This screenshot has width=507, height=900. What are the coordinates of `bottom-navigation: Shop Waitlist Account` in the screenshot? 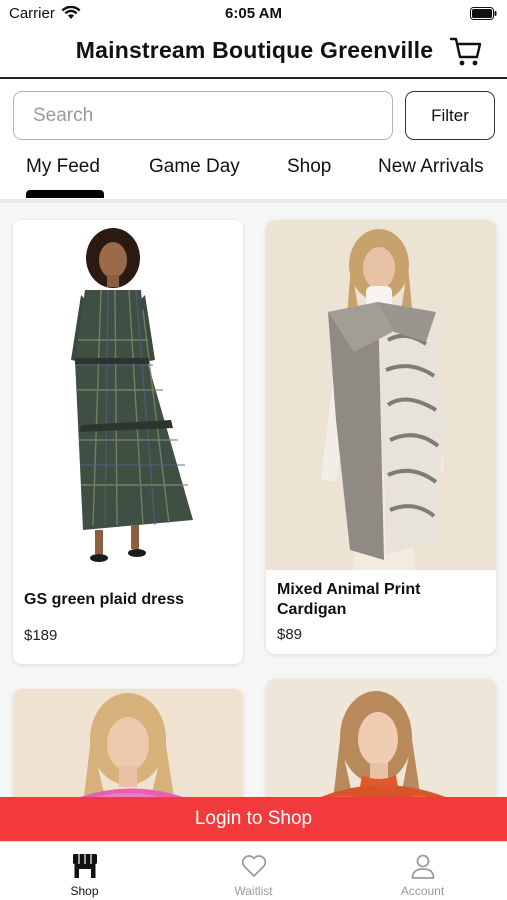 It's located at (253, 870).